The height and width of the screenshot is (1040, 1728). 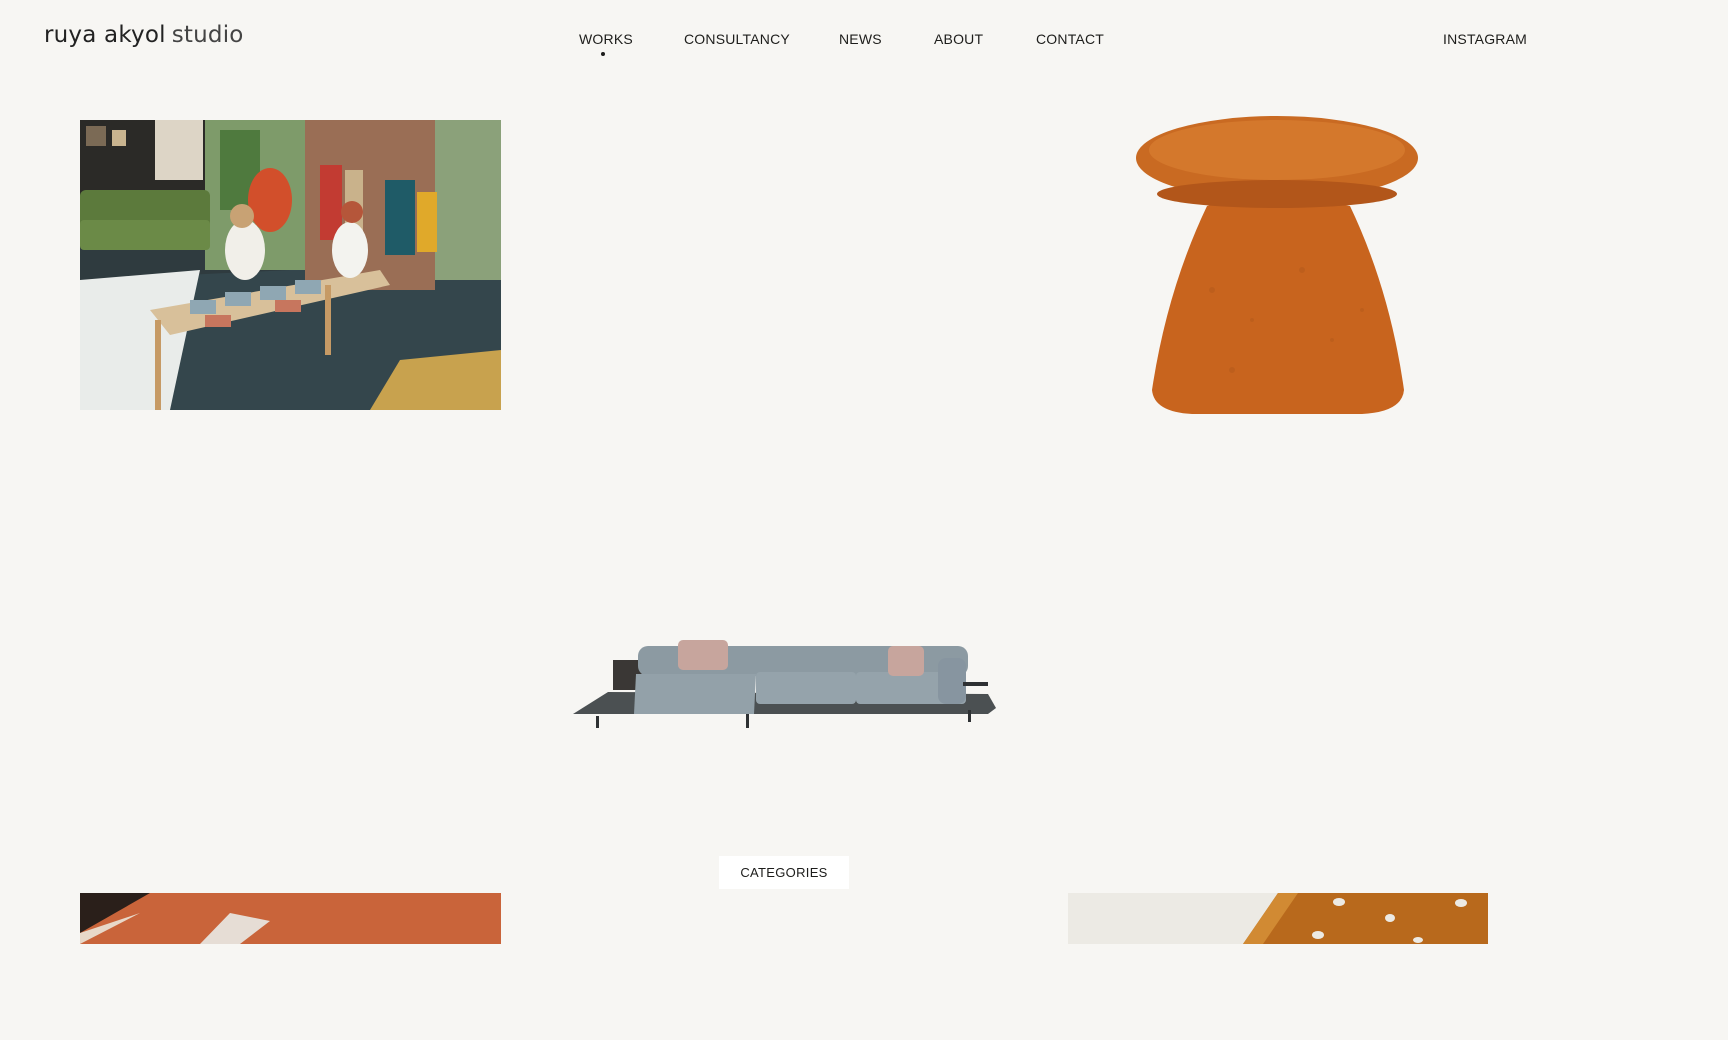 I want to click on work-tile-showroom, so click(x=290, y=265).